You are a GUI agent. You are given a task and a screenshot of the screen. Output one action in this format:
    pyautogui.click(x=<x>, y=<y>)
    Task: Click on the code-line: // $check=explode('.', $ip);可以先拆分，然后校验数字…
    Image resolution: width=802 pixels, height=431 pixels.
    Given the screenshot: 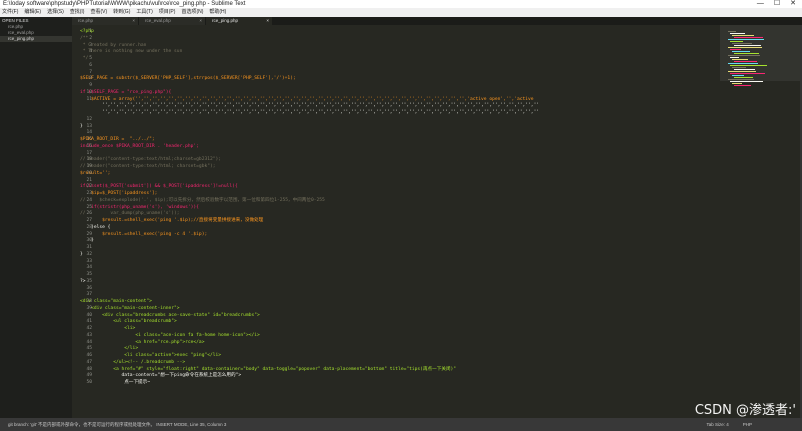 What is the action you would take?
    pyautogui.click(x=202, y=200)
    